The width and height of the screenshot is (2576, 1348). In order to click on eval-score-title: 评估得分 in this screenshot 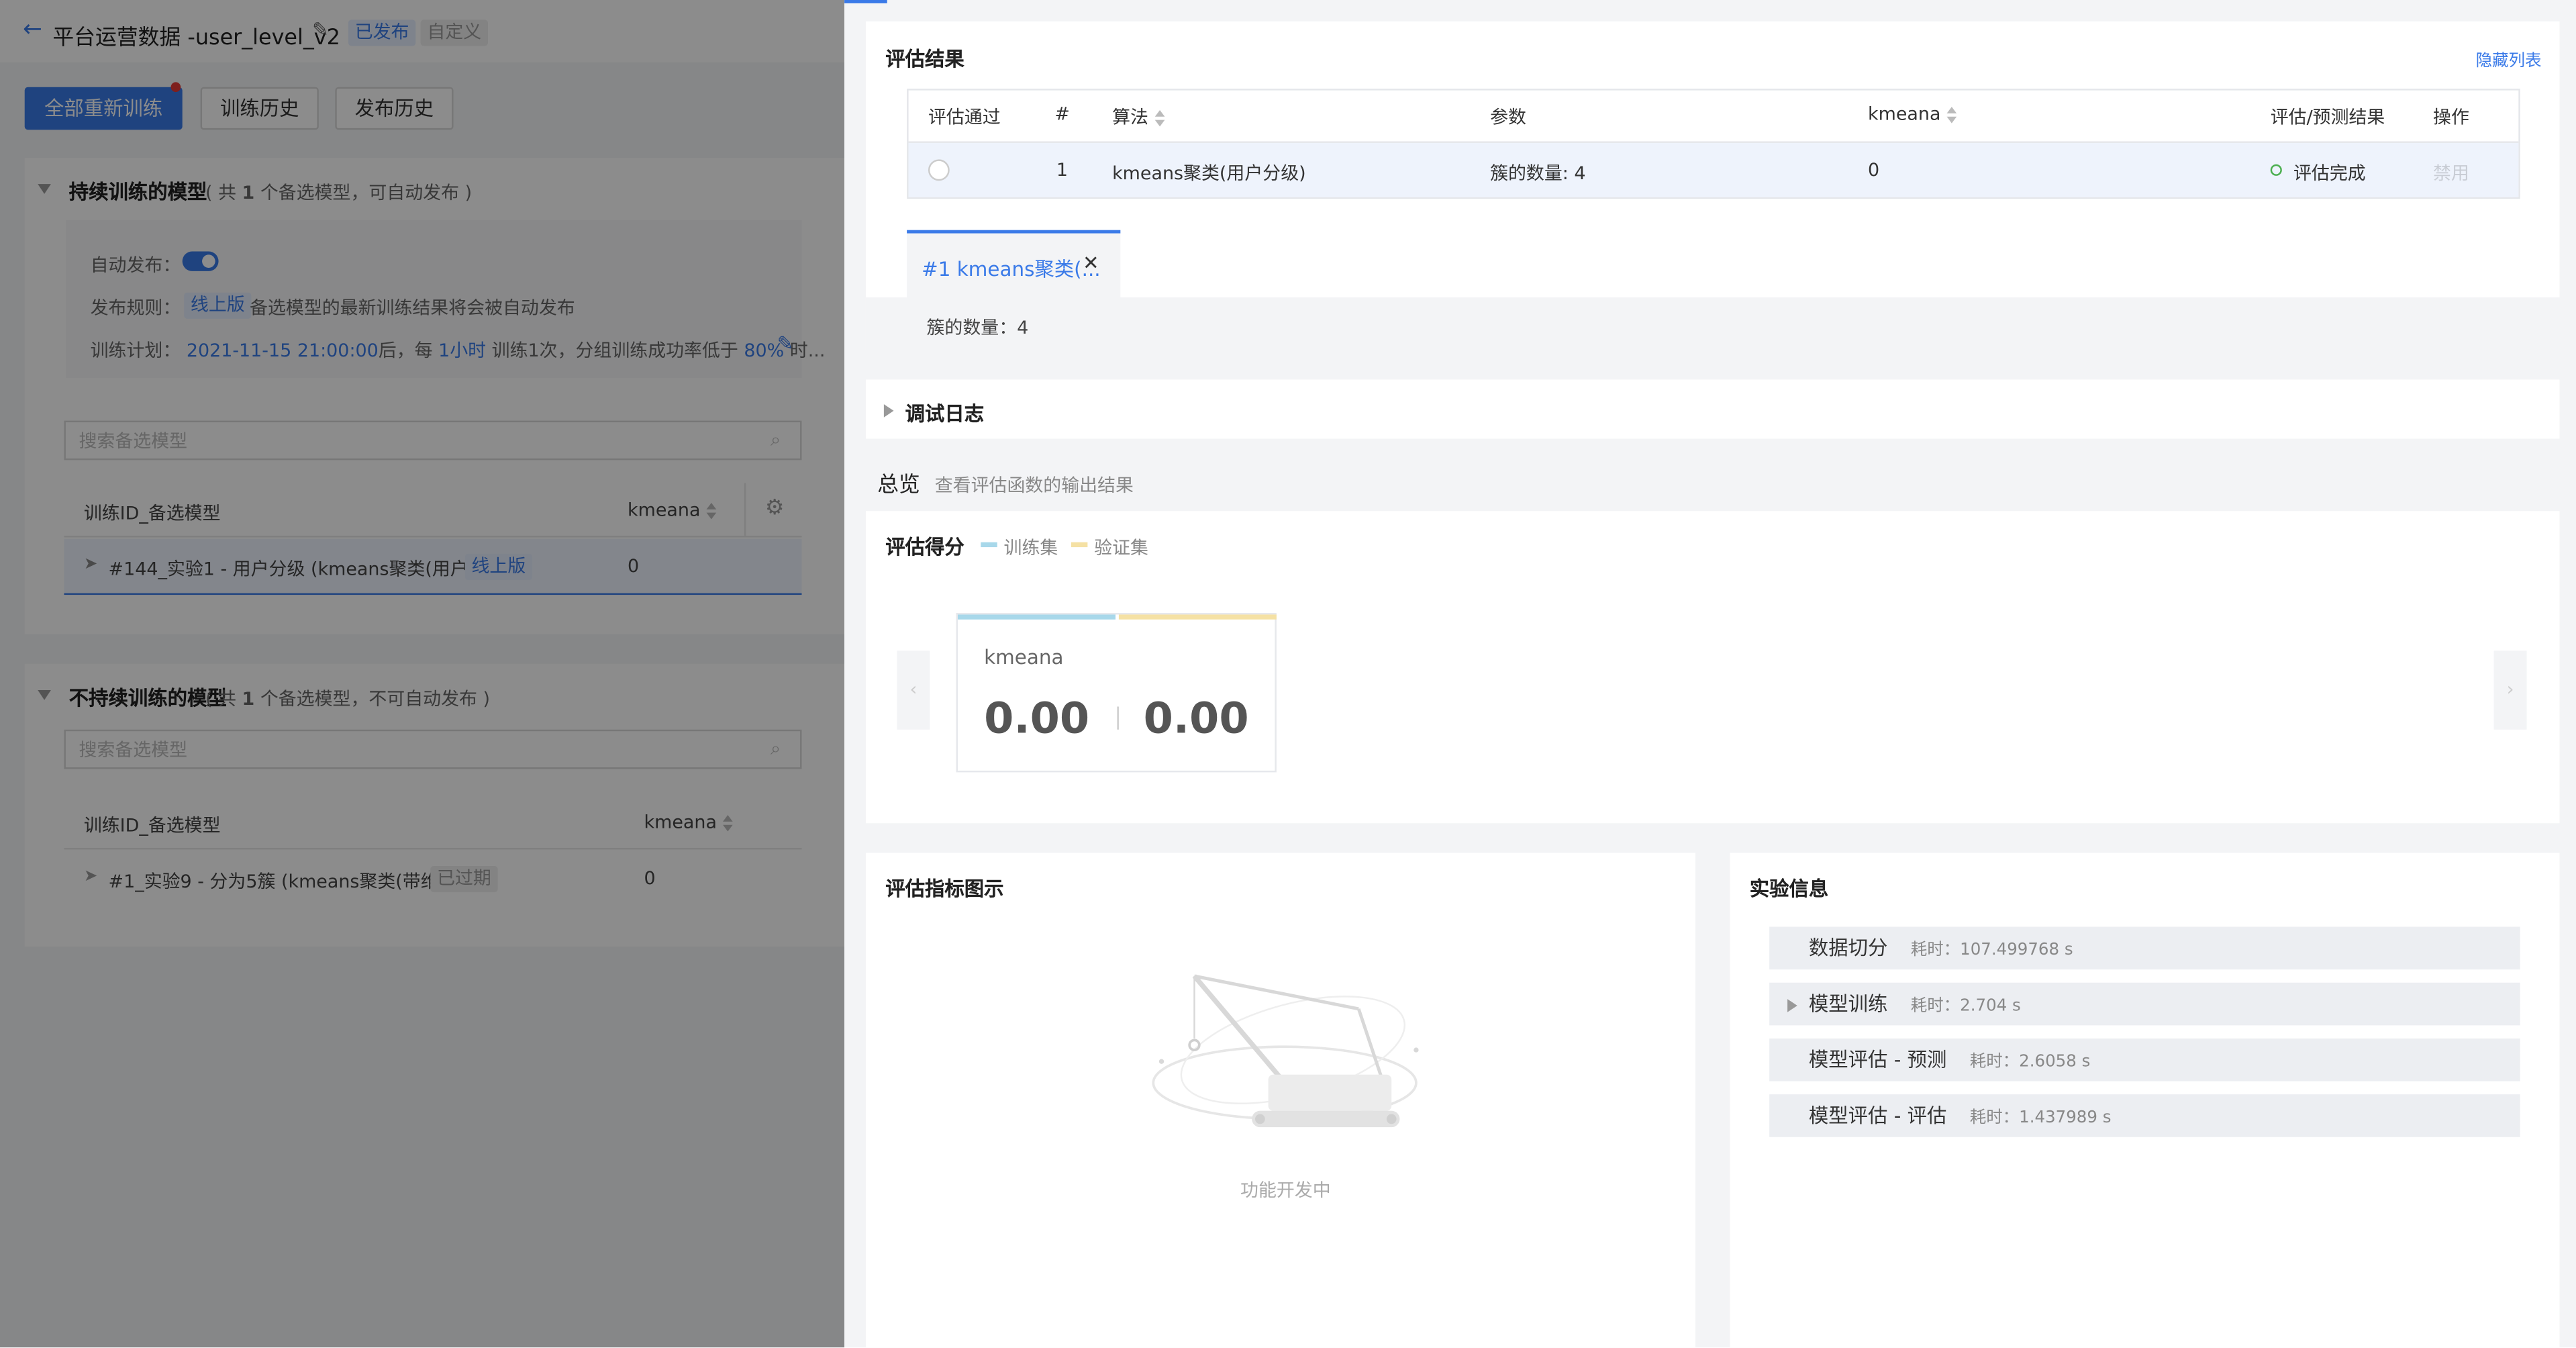, I will do `click(924, 547)`.